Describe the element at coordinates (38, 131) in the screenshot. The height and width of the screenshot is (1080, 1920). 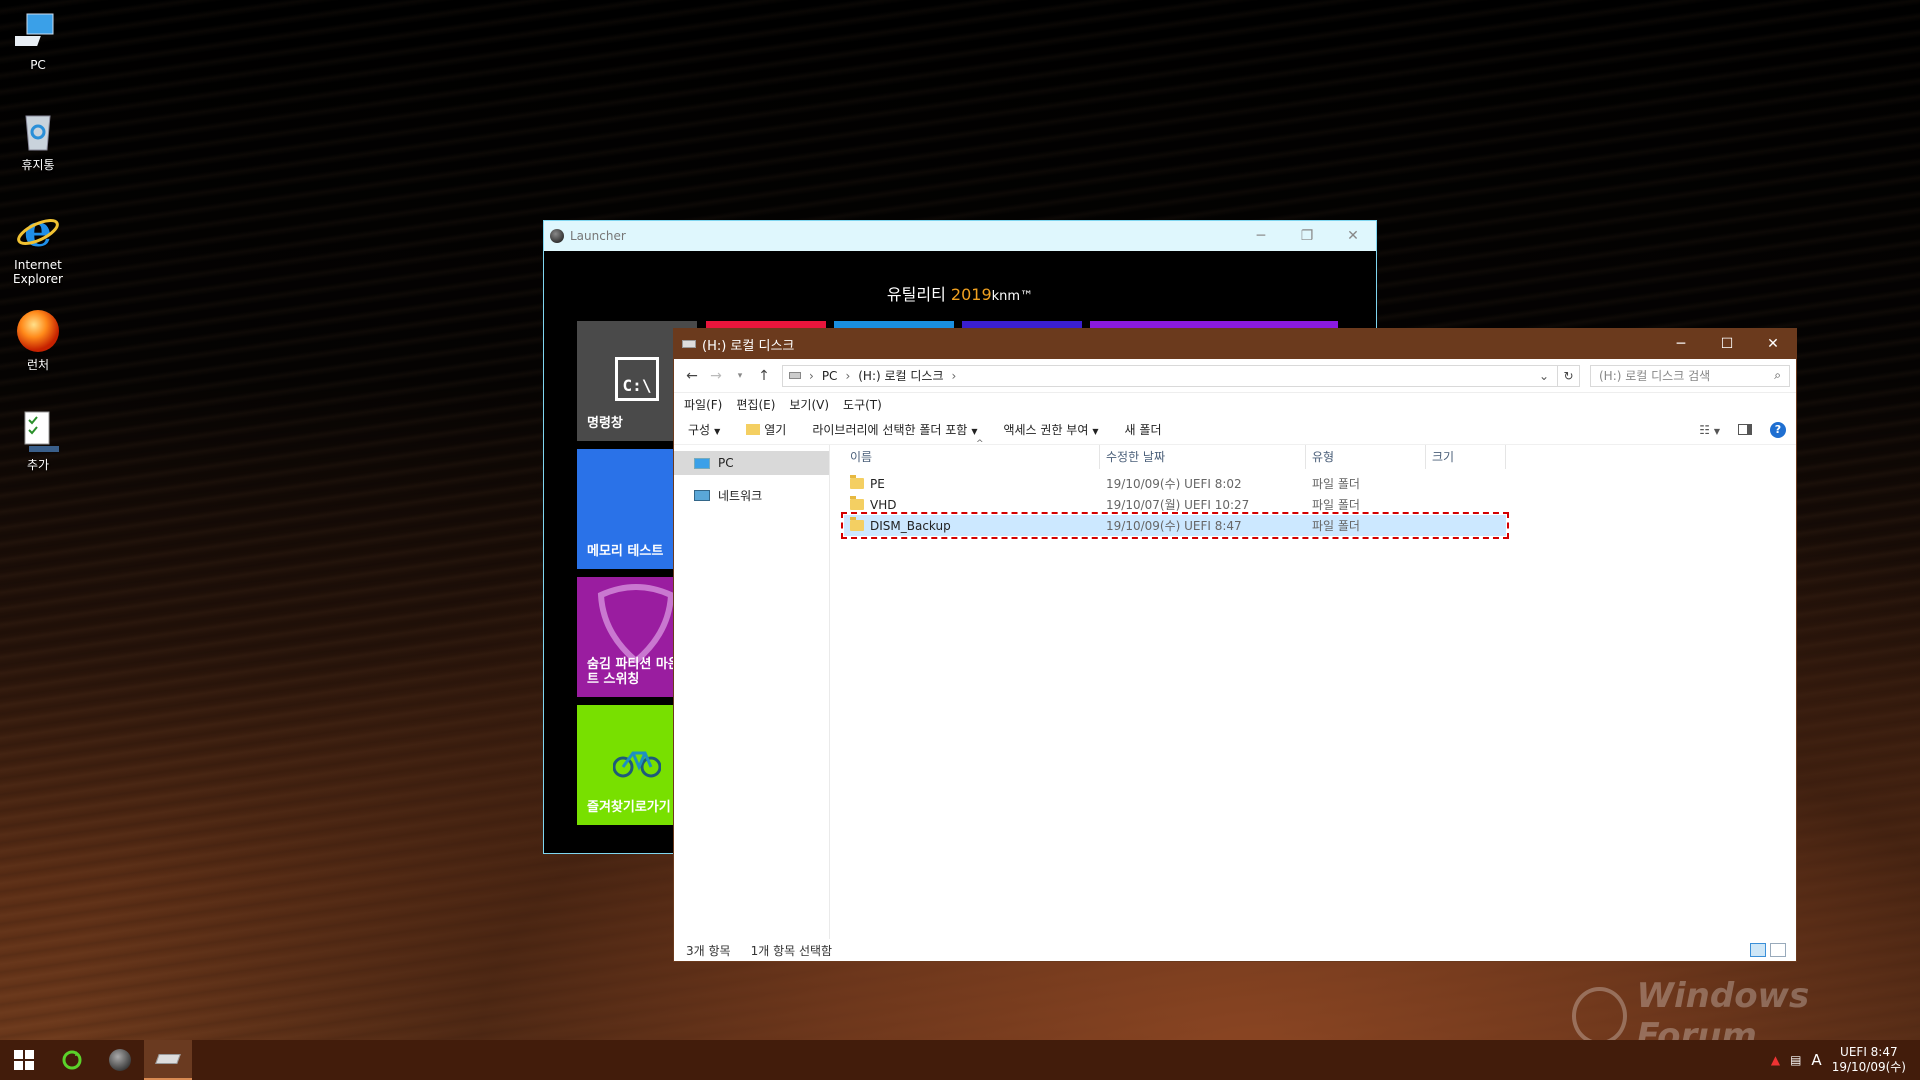
I see `recycle-bin-icon` at that location.